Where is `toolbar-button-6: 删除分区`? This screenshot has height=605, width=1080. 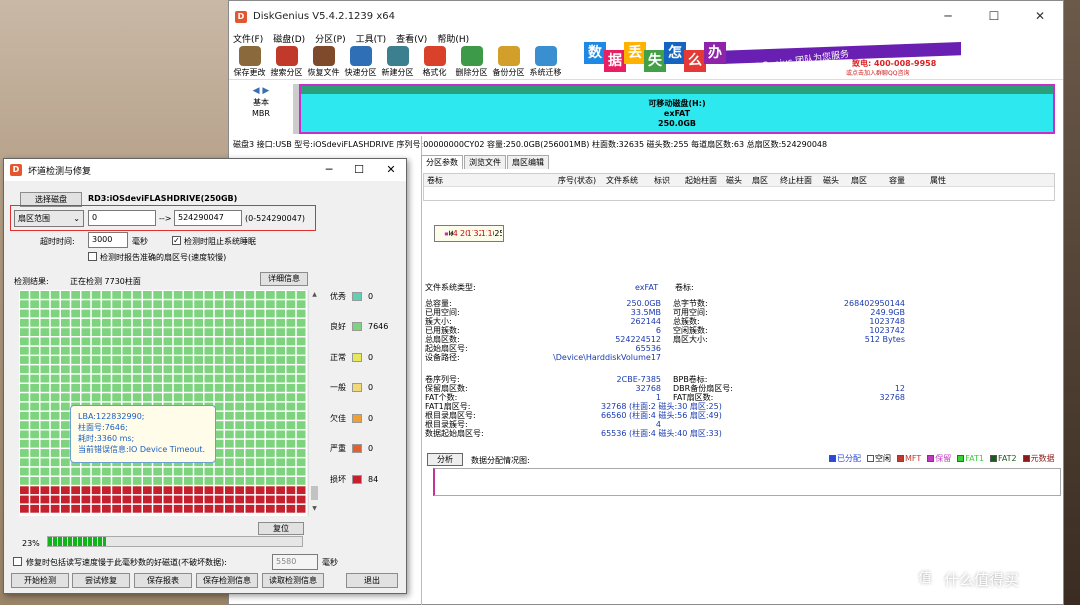 toolbar-button-6: 删除分区 is located at coordinates (471, 62).